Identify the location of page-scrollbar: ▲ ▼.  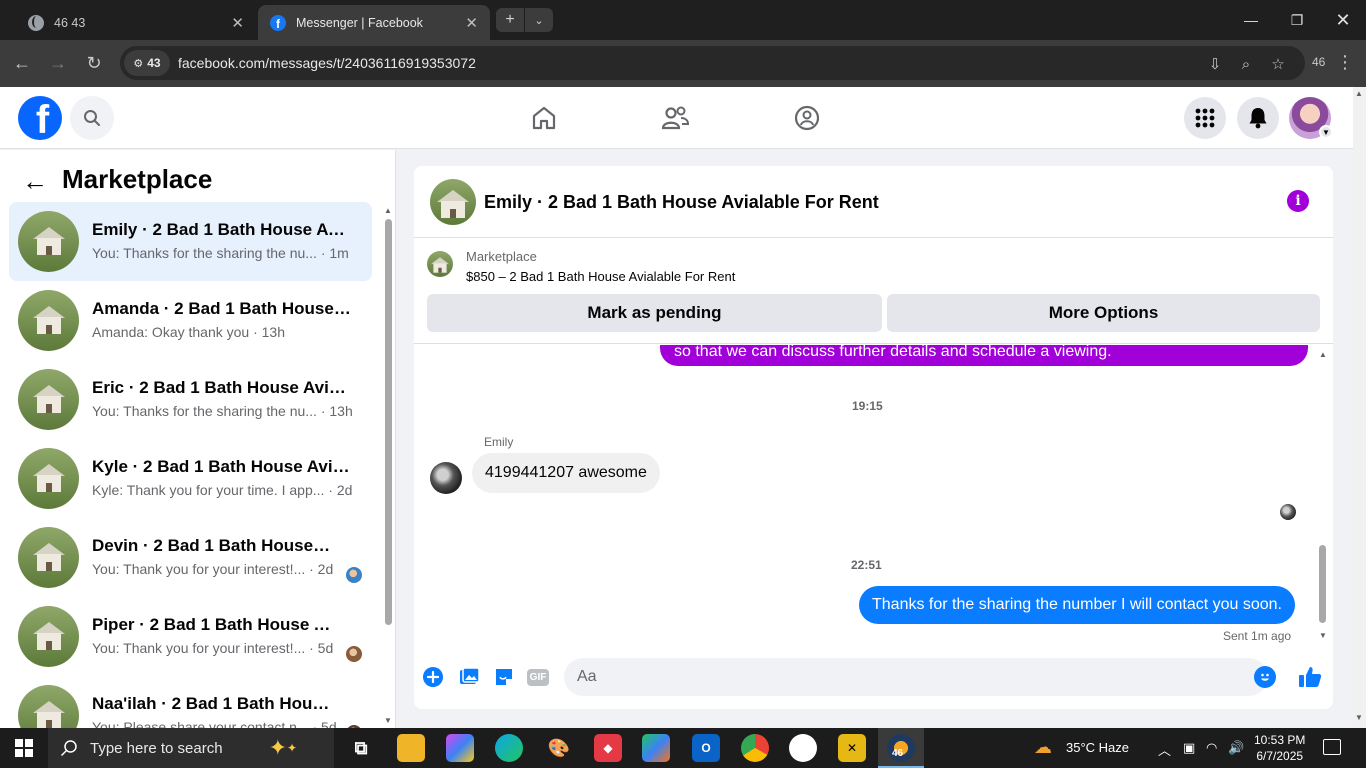
(1359, 407).